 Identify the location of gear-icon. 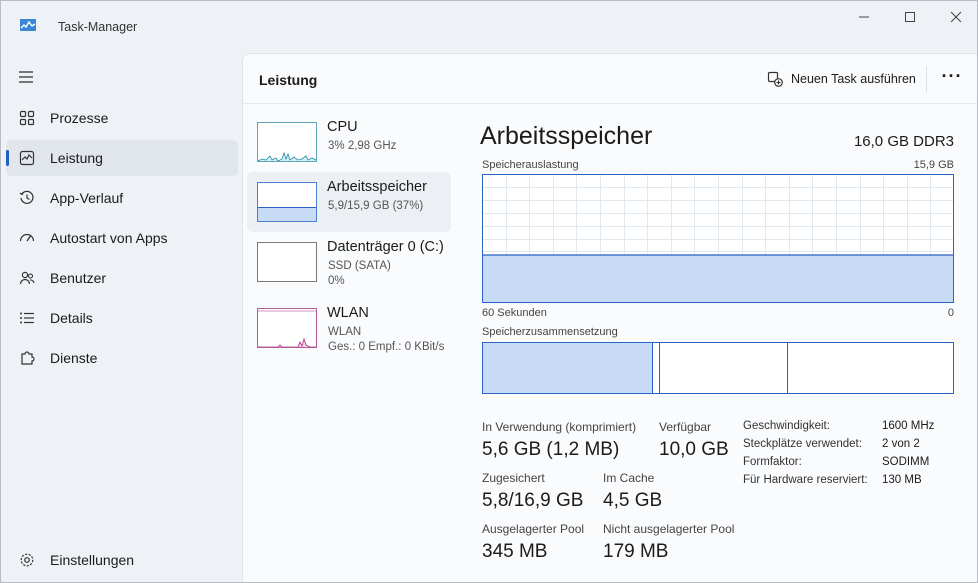
(27, 560).